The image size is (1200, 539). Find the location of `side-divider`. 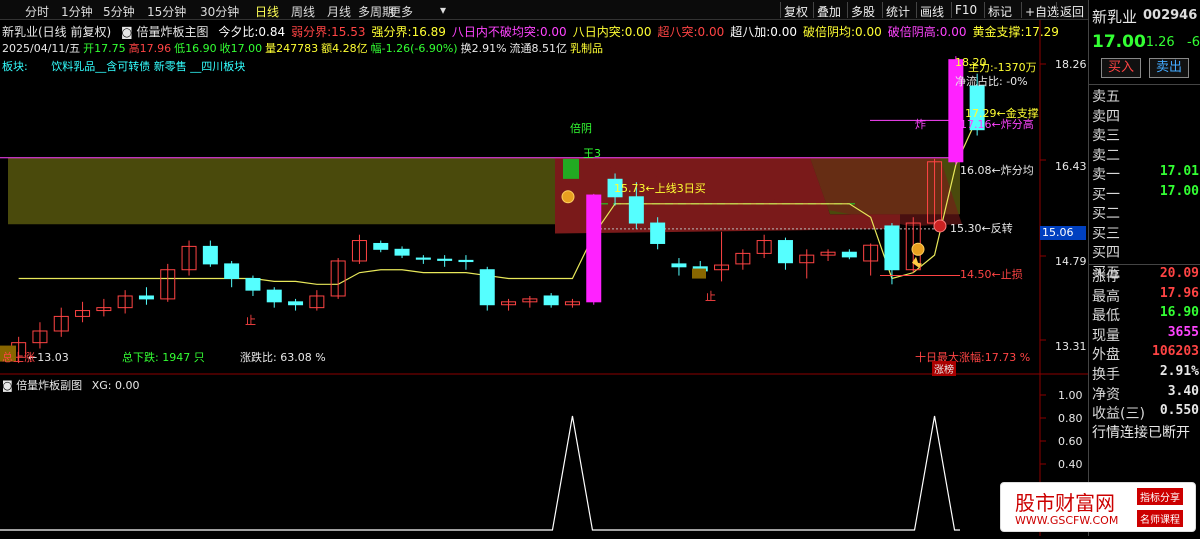

side-divider is located at coordinates (1144, 264).